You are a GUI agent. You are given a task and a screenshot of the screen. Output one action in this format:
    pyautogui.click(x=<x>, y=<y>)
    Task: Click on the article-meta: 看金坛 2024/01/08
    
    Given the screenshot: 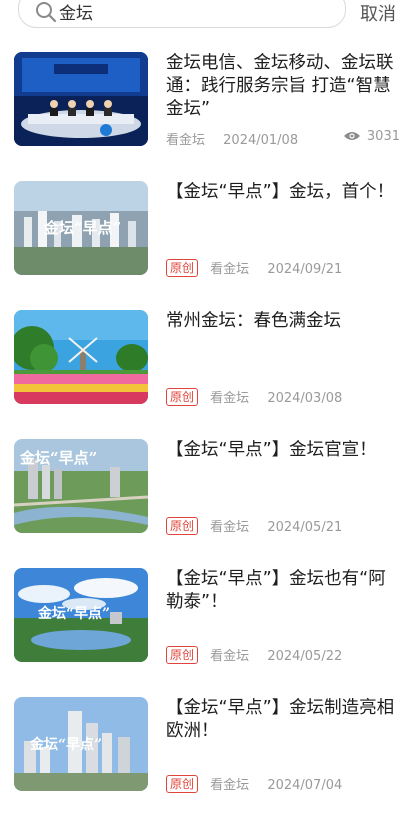 What is the action you would take?
    pyautogui.click(x=232, y=139)
    